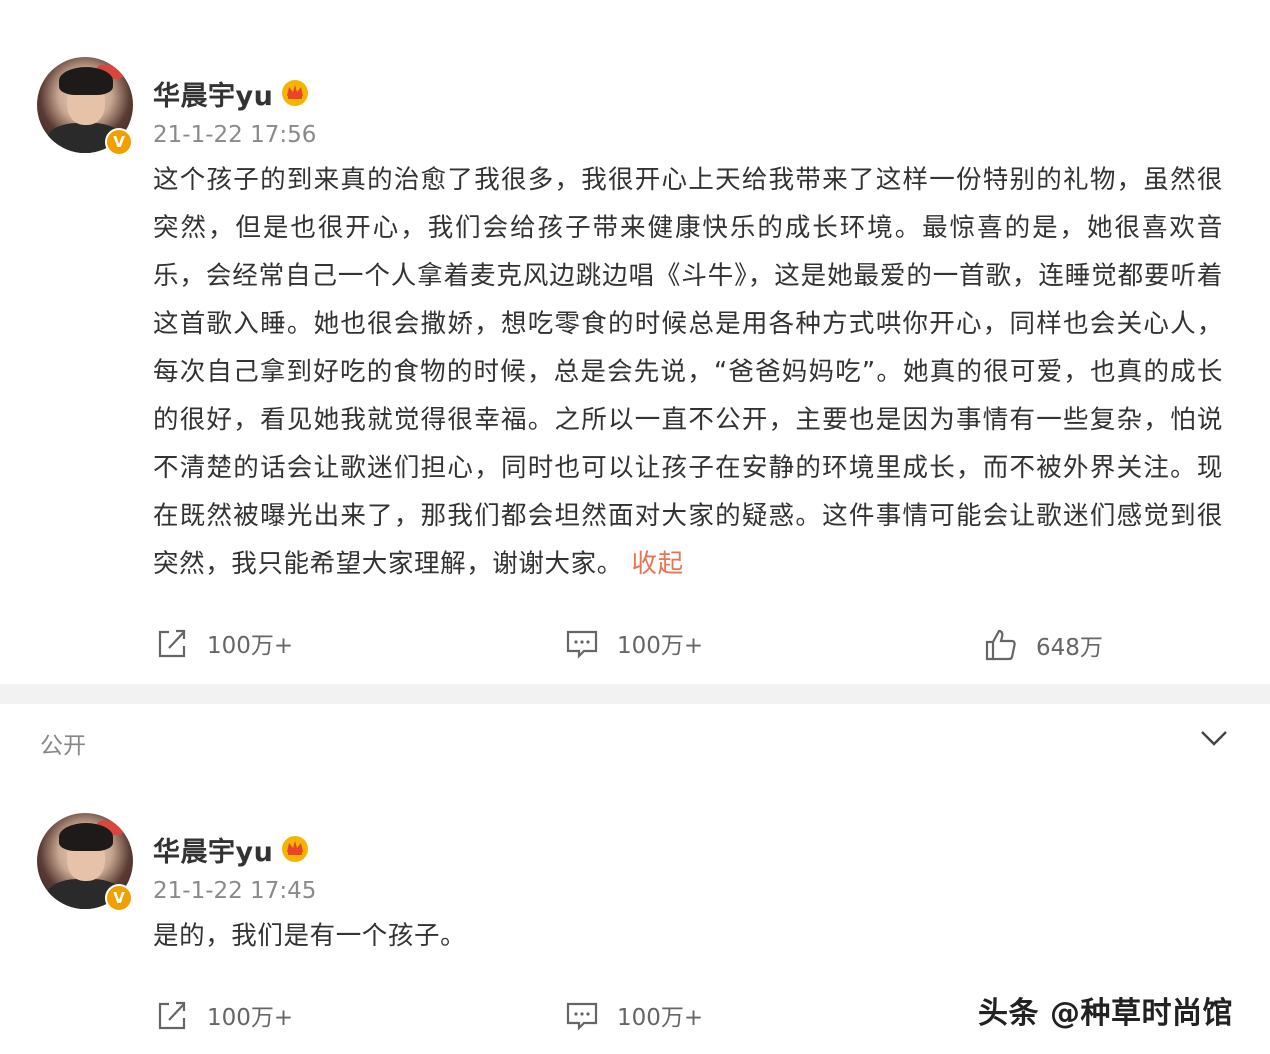 This screenshot has height=1054, width=1270. I want to click on chevron-down-icon, so click(1214, 738).